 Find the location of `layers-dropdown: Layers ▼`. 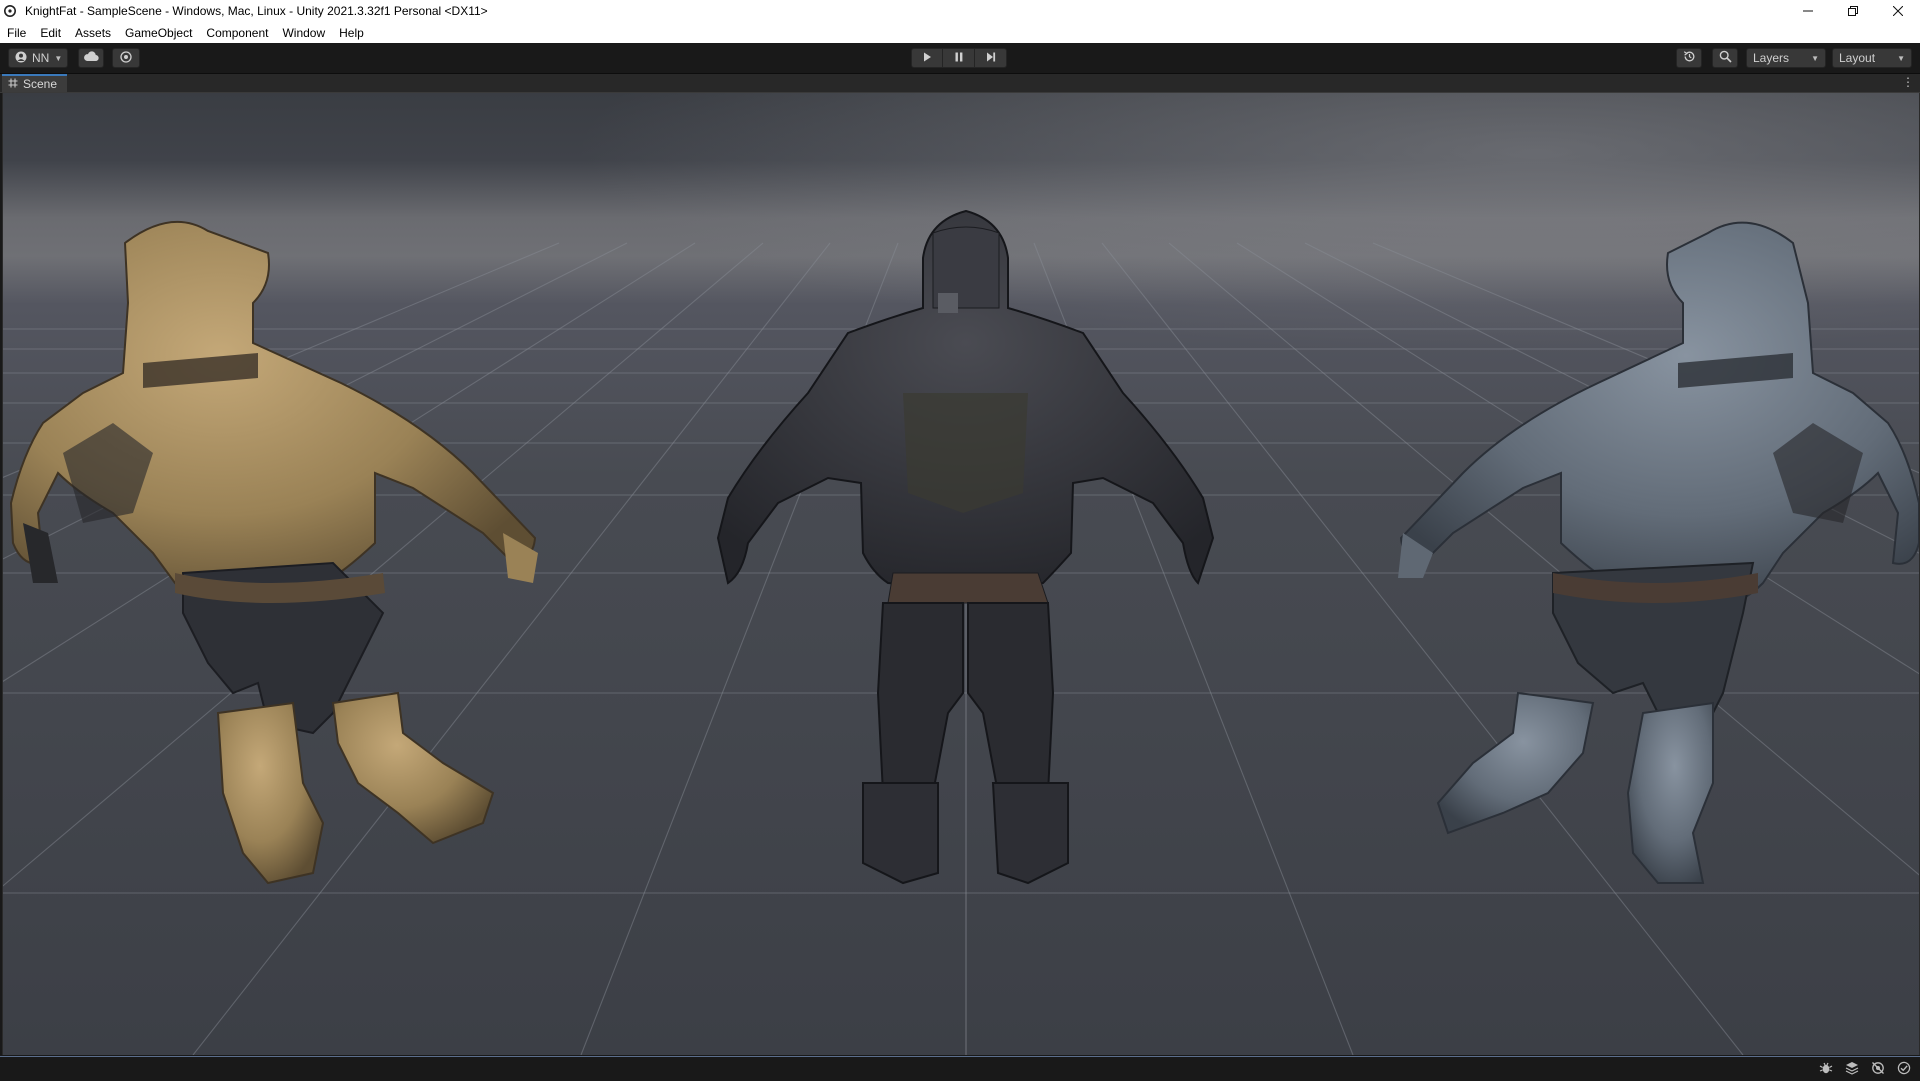

layers-dropdown: Layers ▼ is located at coordinates (1786, 58).